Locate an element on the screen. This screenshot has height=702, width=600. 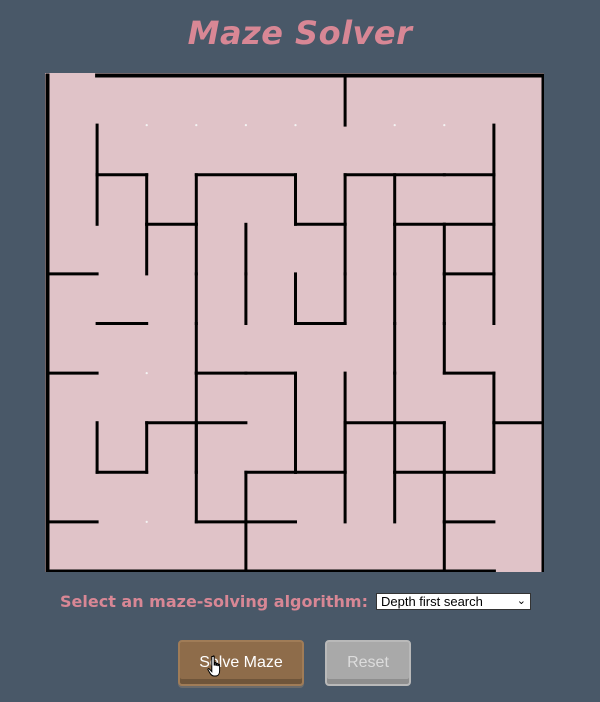
page-title: Maze Solver is located at coordinates (300, 33).